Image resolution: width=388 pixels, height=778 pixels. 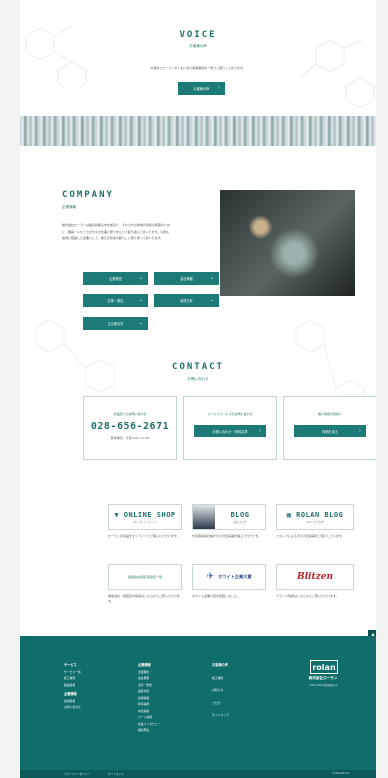 I want to click on voice-button-label: お客様の声, so click(x=201, y=89).